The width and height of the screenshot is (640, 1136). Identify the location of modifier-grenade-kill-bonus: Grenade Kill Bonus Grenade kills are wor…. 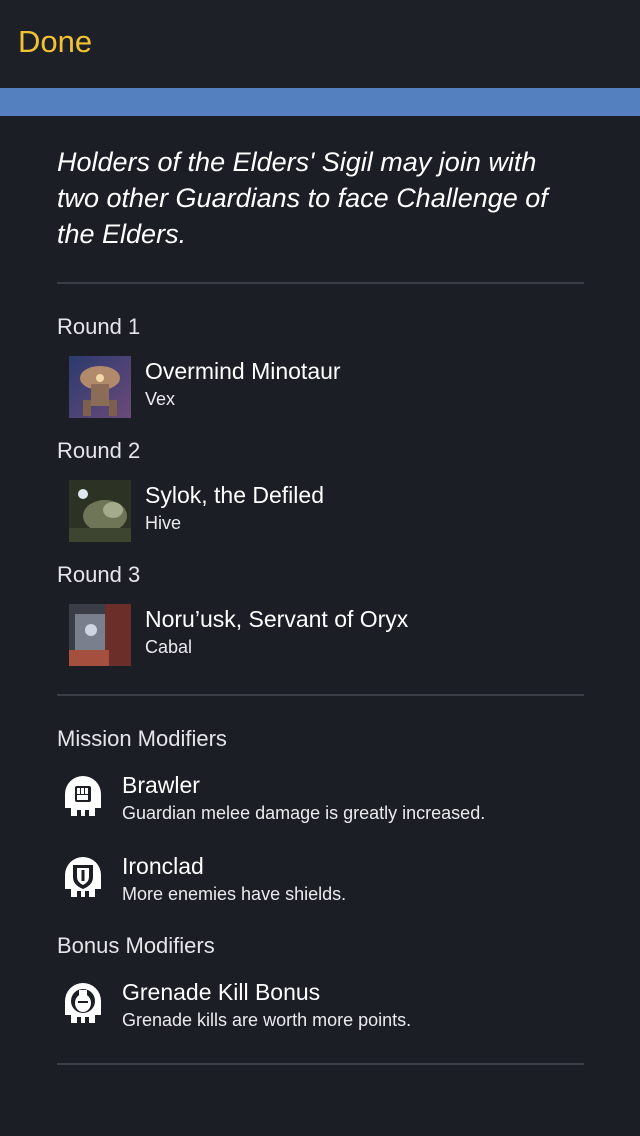
(320, 1007).